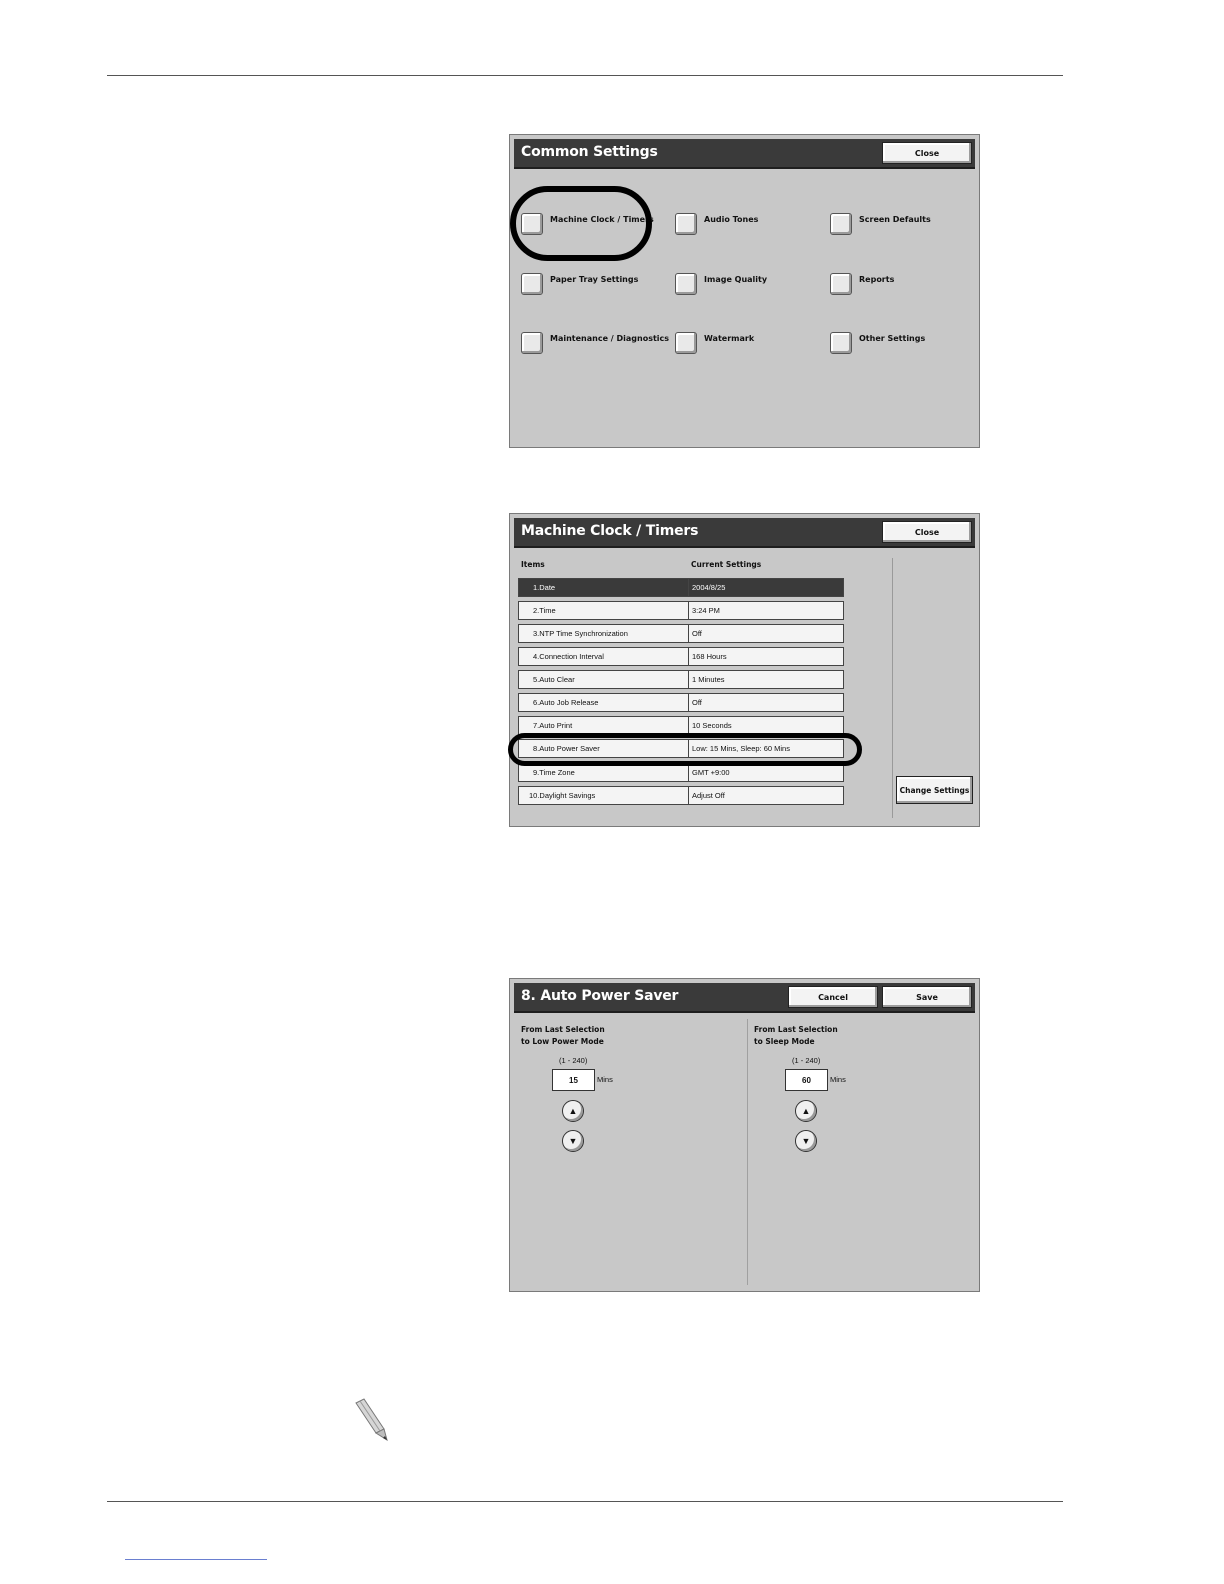 The image size is (1224, 1584). What do you see at coordinates (603, 795) in the screenshot?
I see `row-item: 10.Daylight Savings` at bounding box center [603, 795].